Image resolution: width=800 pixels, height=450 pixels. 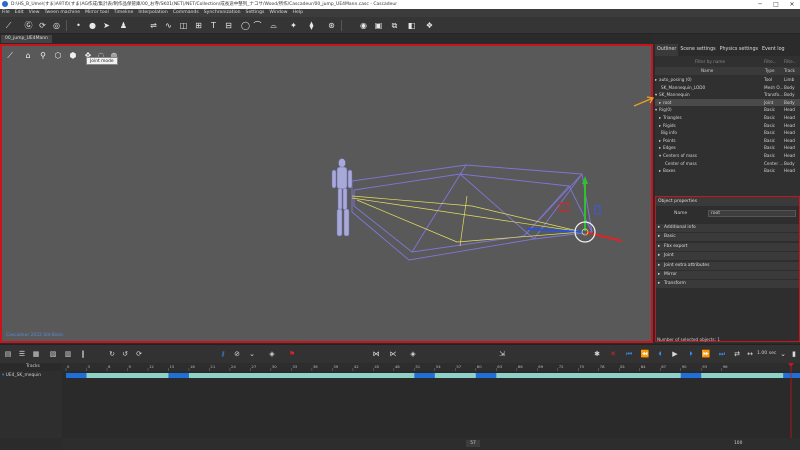 I want to click on menu-help: Help, so click(x=298, y=13).